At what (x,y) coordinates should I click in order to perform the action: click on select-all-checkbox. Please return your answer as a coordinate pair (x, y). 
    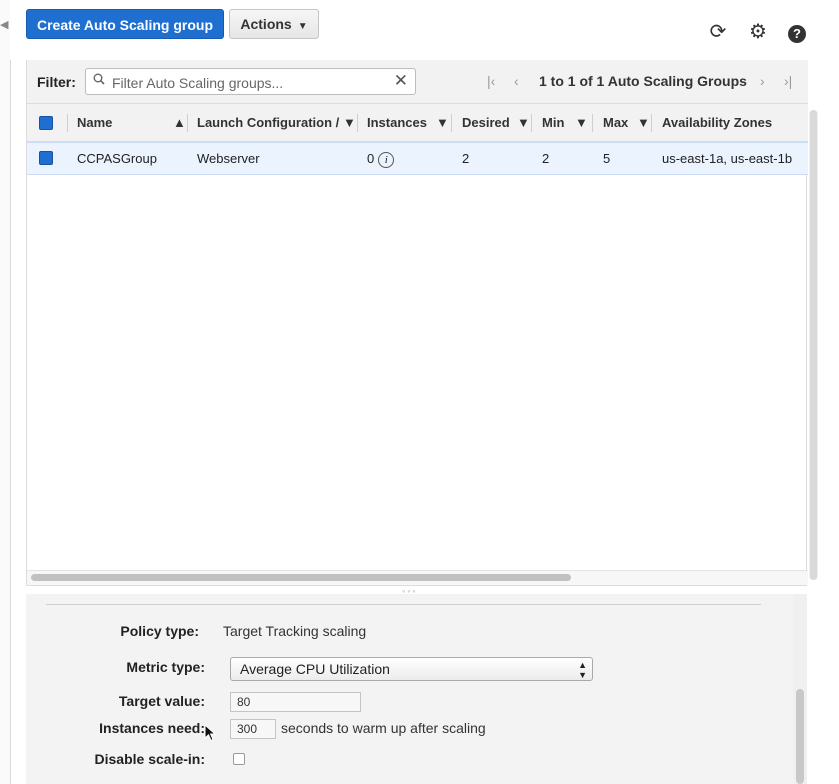
    Looking at the image, I should click on (46, 123).